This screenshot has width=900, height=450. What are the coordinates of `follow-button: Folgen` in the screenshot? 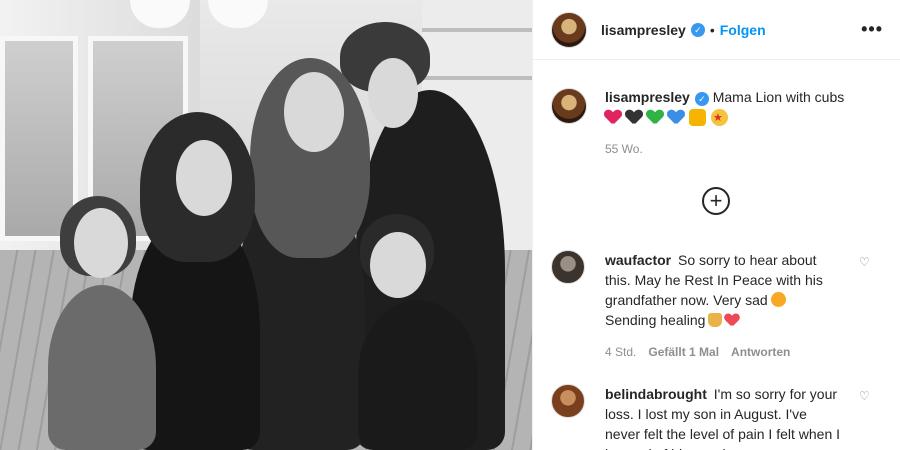 It's located at (743, 30).